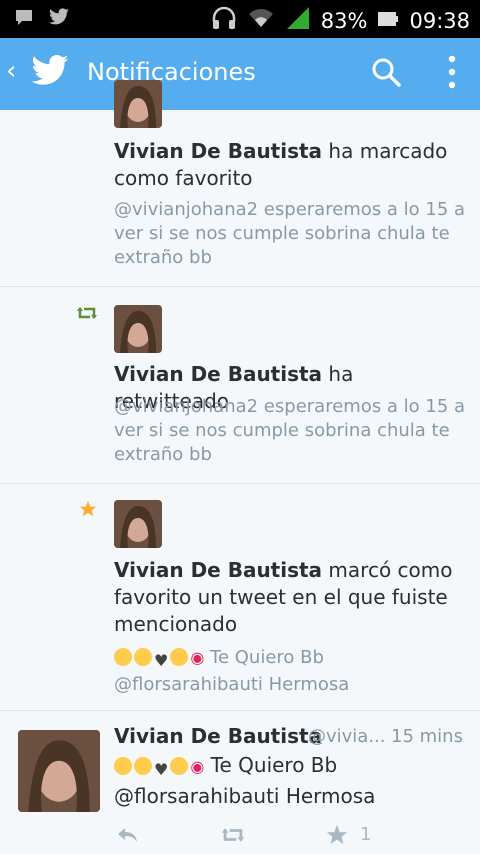  I want to click on message-icon, so click(24, 19).